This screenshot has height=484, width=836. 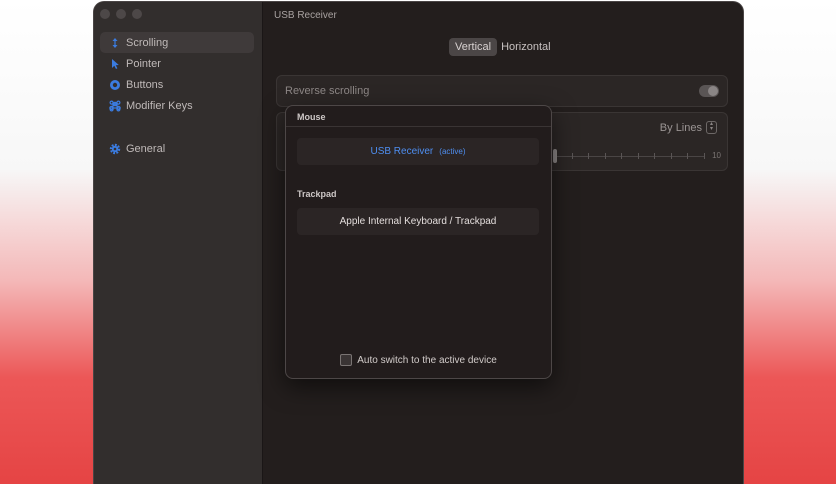 What do you see at coordinates (115, 105) in the screenshot?
I see `command-icon` at bounding box center [115, 105].